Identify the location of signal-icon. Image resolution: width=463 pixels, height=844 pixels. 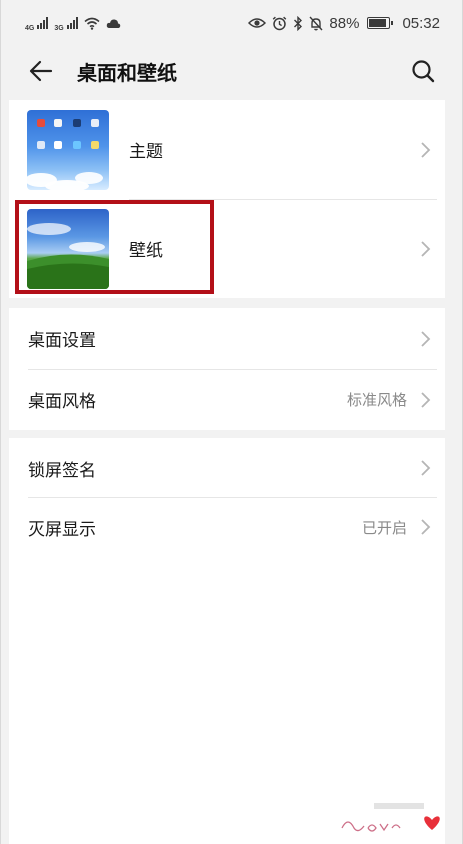
(43, 23).